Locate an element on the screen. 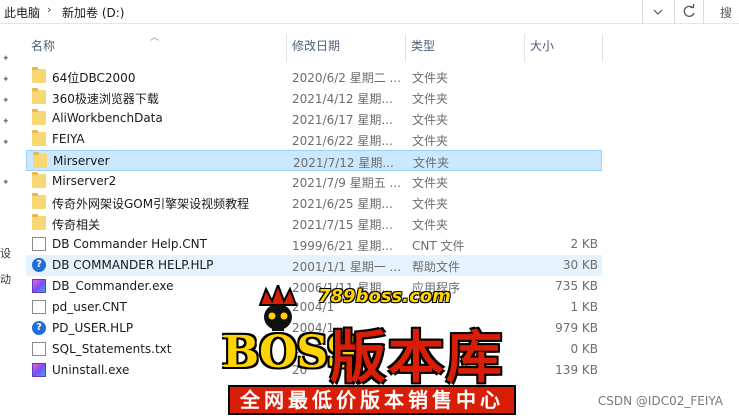 The image size is (739, 420). column-header-type: 类型 is located at coordinates (465, 48).